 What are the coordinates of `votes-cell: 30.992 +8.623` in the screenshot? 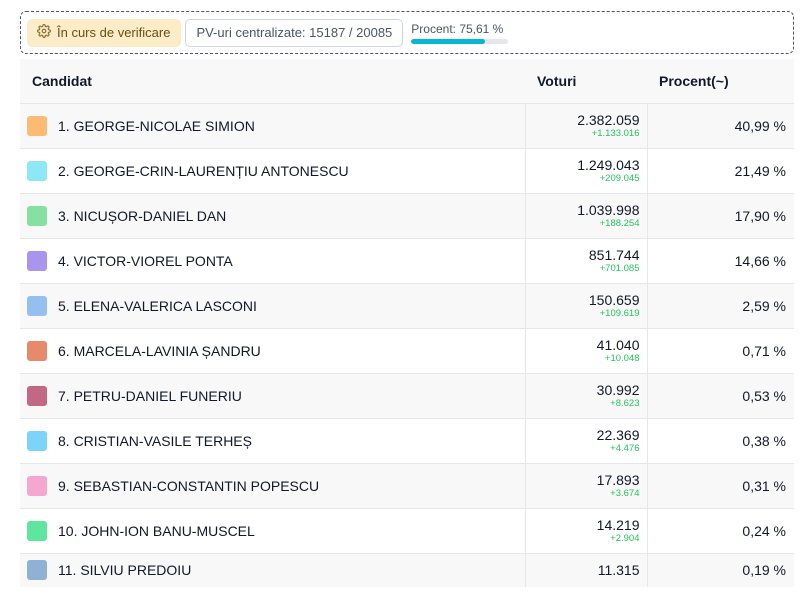 It's located at (586, 396).